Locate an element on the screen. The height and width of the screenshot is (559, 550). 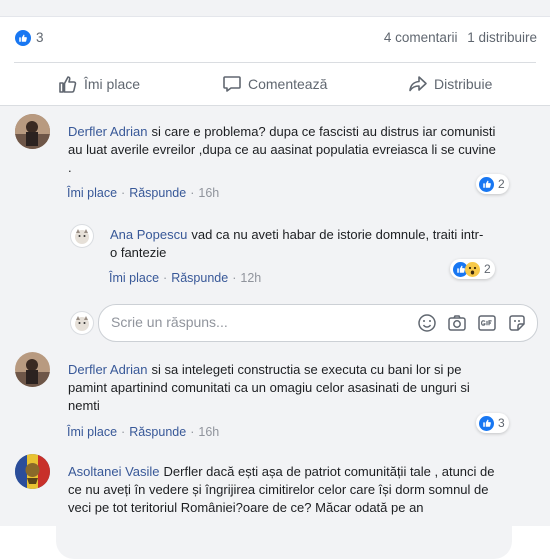
share-icon is located at coordinates (418, 84).